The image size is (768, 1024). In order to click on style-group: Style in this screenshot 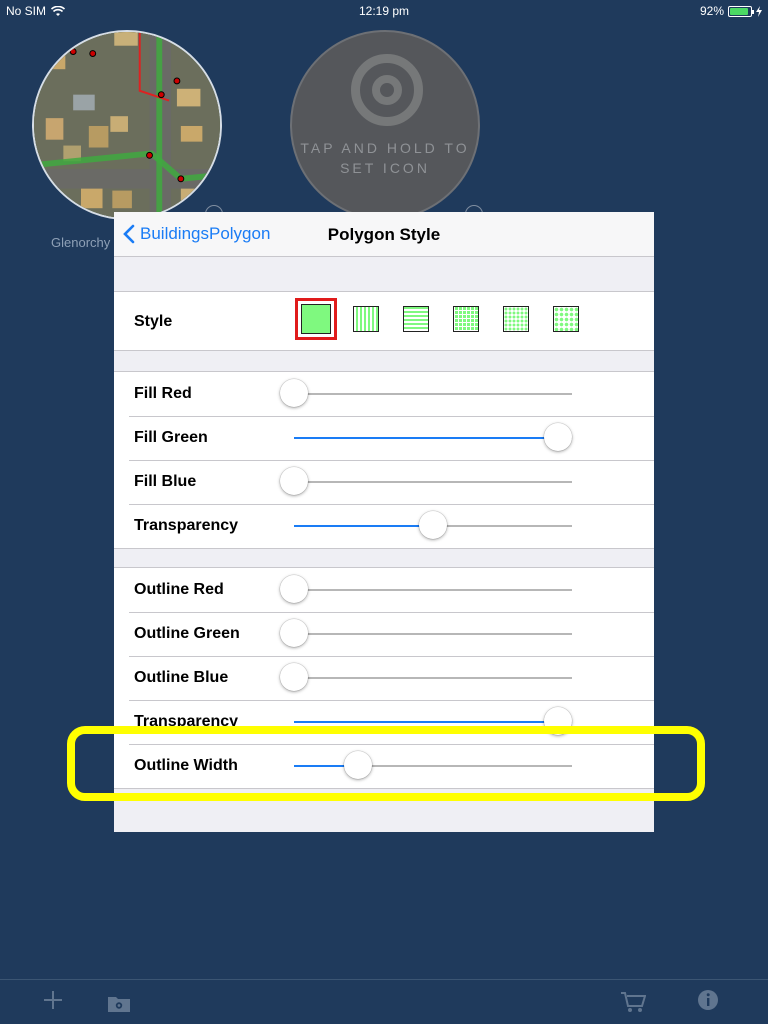, I will do `click(384, 321)`.